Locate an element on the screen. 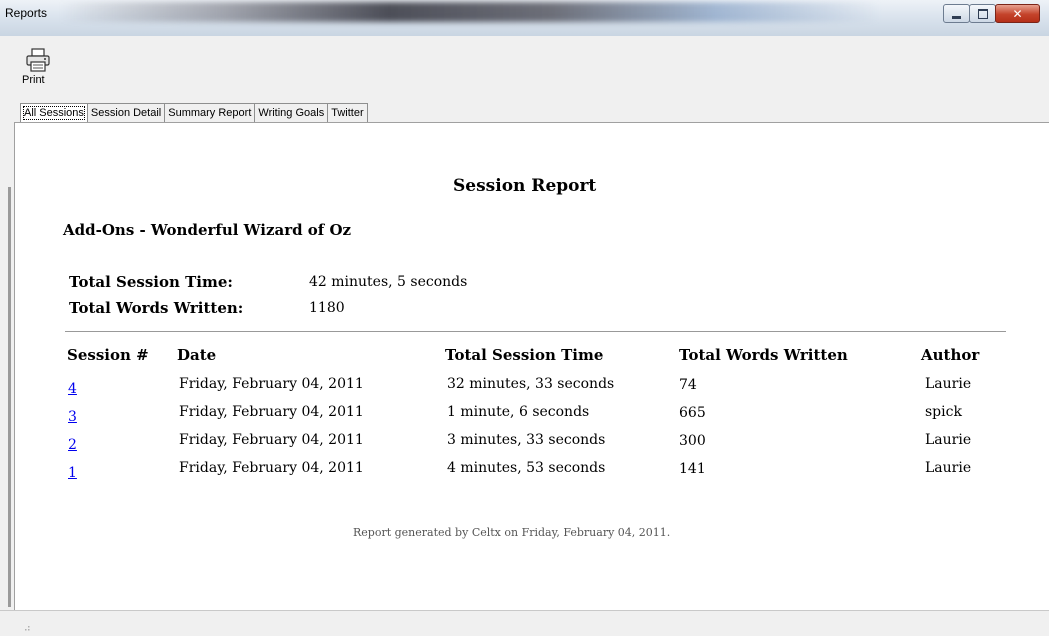 The width and height of the screenshot is (1049, 636). total-words-label: Total Words Written: is located at coordinates (156, 308).